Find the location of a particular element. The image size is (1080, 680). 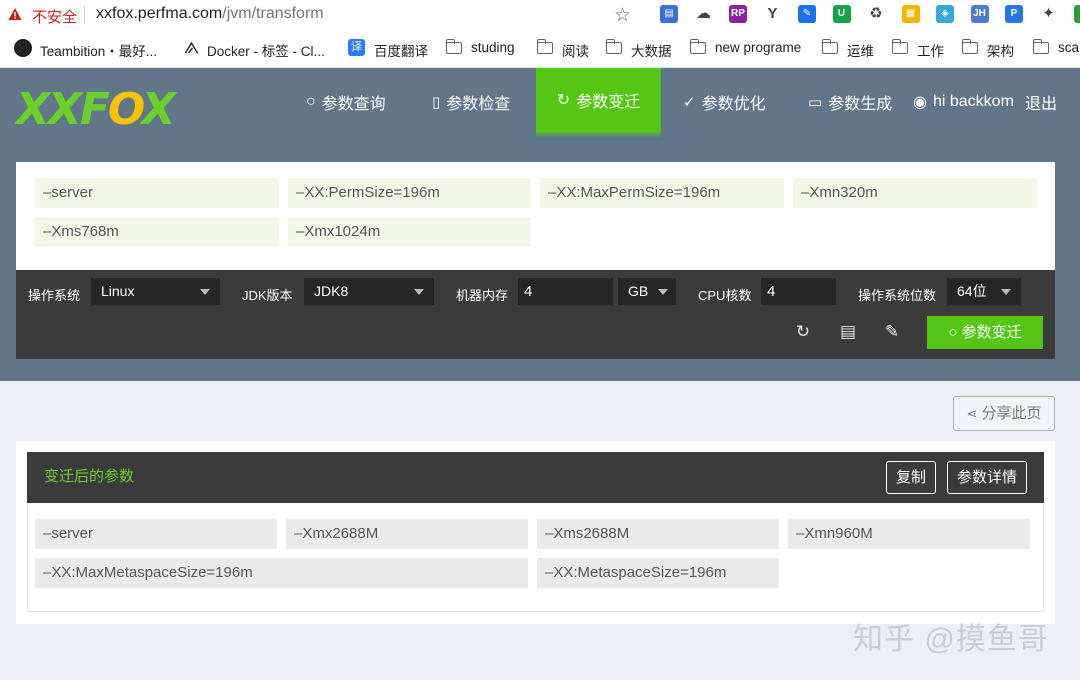

share-label: 分享此页 is located at coordinates (1011, 413).